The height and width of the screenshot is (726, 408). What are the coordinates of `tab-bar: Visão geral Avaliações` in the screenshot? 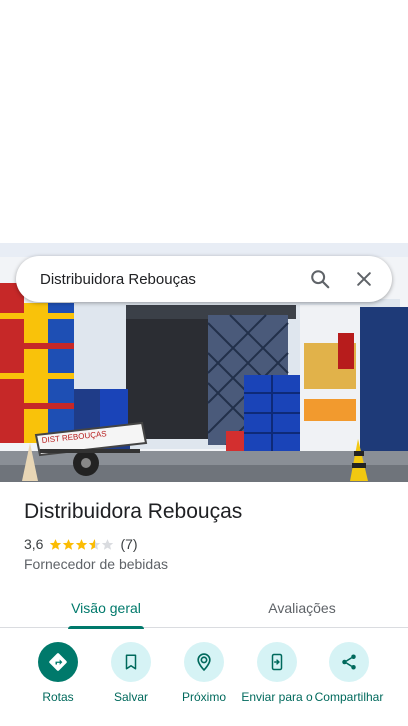 It's located at (204, 608).